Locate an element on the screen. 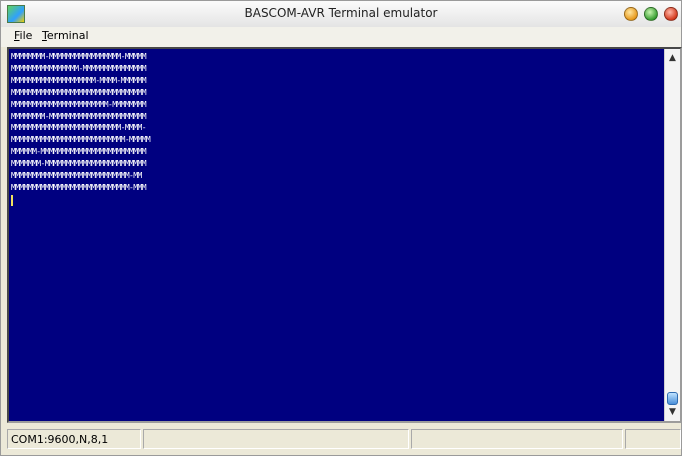 The image size is (688, 458). menu-bar: File Terminal is located at coordinates (341, 37).